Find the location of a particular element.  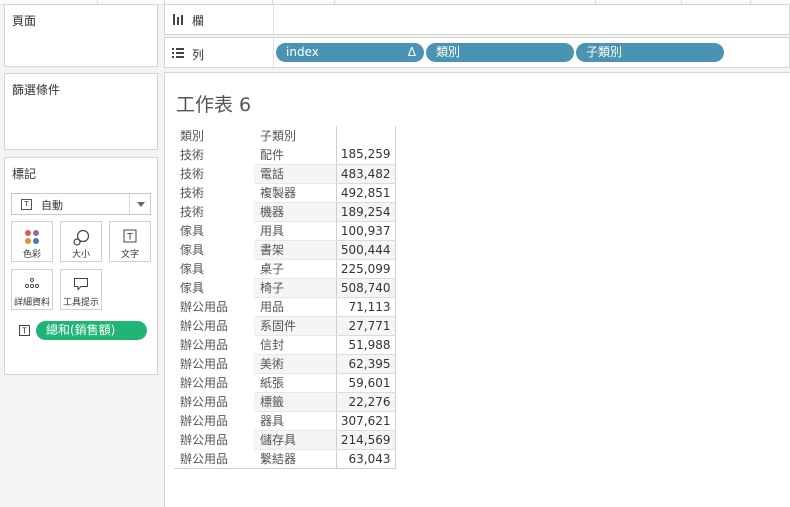

row-subcategory: 系固件 is located at coordinates (295, 326).